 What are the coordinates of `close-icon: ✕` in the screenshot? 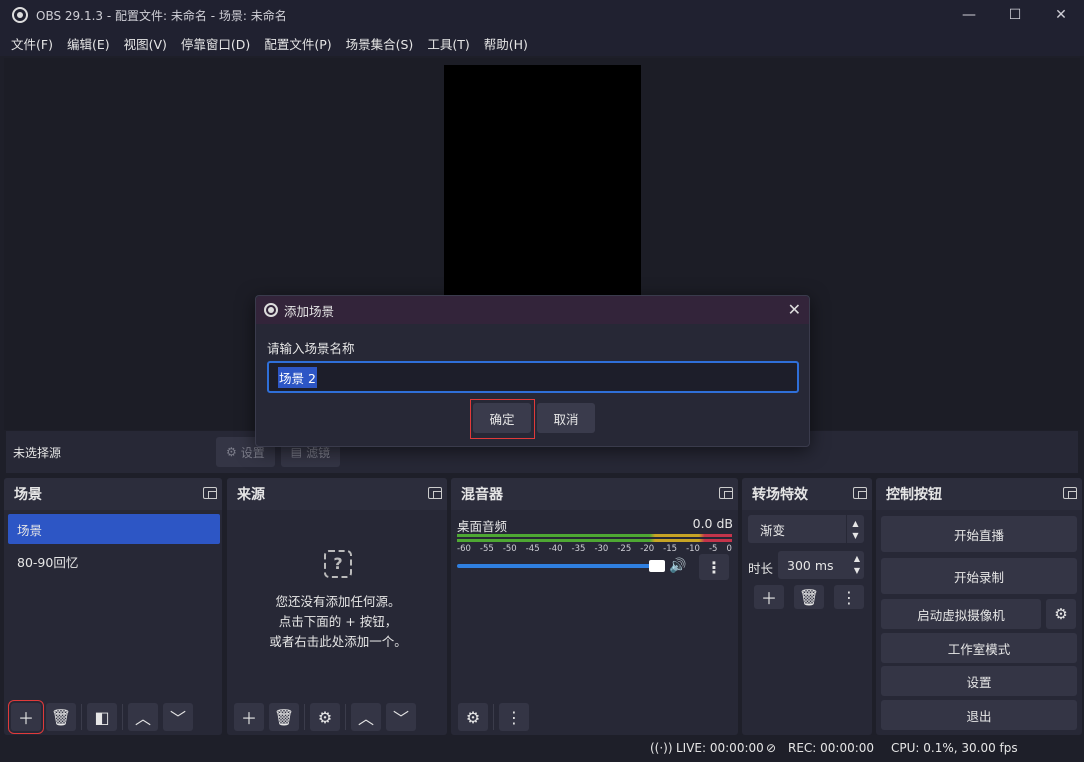 It's located at (794, 309).